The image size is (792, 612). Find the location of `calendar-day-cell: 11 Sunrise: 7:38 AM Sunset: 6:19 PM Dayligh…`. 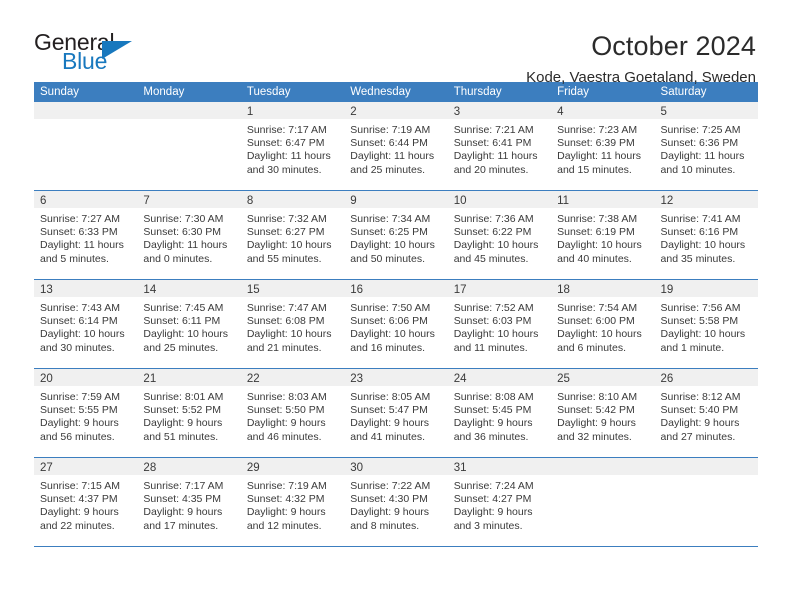

calendar-day-cell: 11 Sunrise: 7:38 AM Sunset: 6:19 PM Dayligh… is located at coordinates (603, 235).